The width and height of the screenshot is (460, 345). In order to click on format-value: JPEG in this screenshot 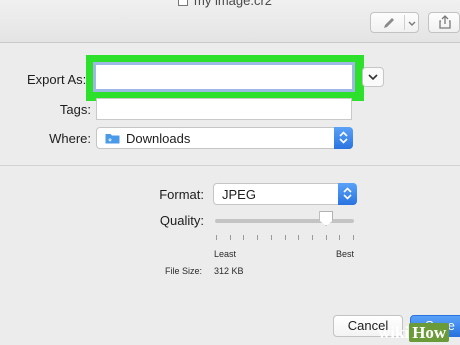, I will do `click(239, 194)`.